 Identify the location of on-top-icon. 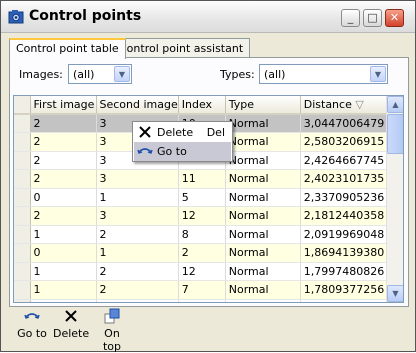
(112, 316).